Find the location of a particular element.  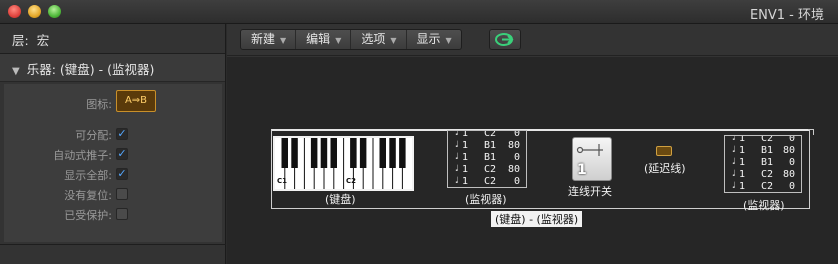

macro-group-label: (键盘) - (监视器) is located at coordinates (537, 219).